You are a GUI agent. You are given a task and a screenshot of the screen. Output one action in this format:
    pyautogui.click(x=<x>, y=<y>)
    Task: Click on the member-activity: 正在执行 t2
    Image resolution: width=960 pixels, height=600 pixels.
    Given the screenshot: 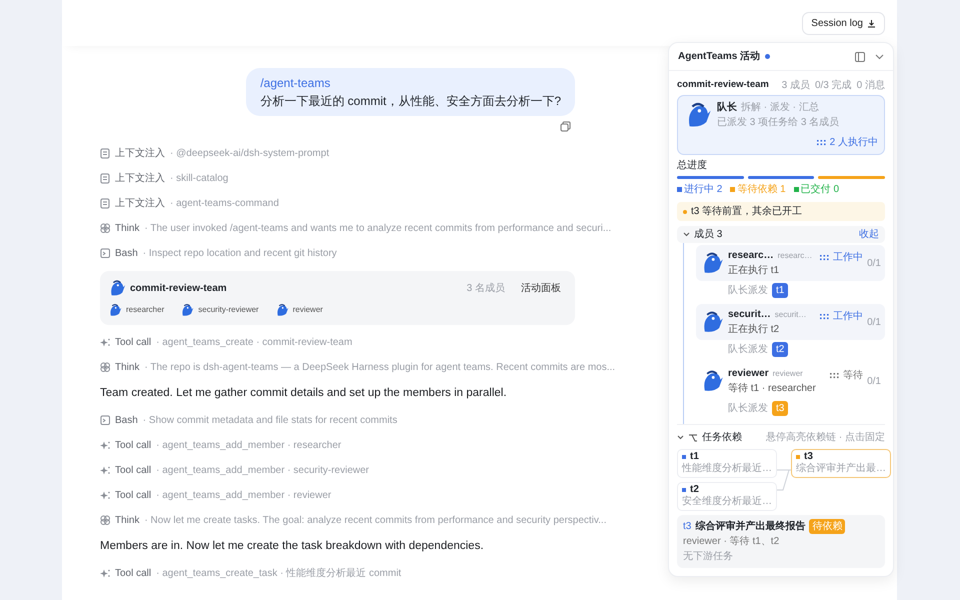 What is the action you would take?
    pyautogui.click(x=754, y=329)
    